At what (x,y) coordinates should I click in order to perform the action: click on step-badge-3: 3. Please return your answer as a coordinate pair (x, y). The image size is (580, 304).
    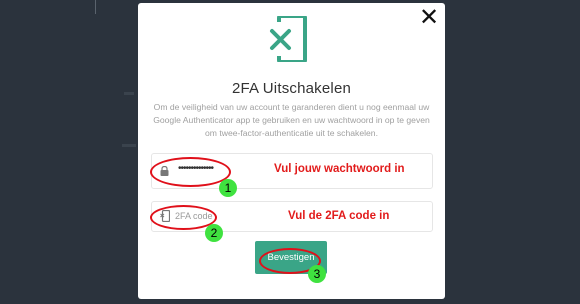
    Looking at the image, I should click on (317, 274).